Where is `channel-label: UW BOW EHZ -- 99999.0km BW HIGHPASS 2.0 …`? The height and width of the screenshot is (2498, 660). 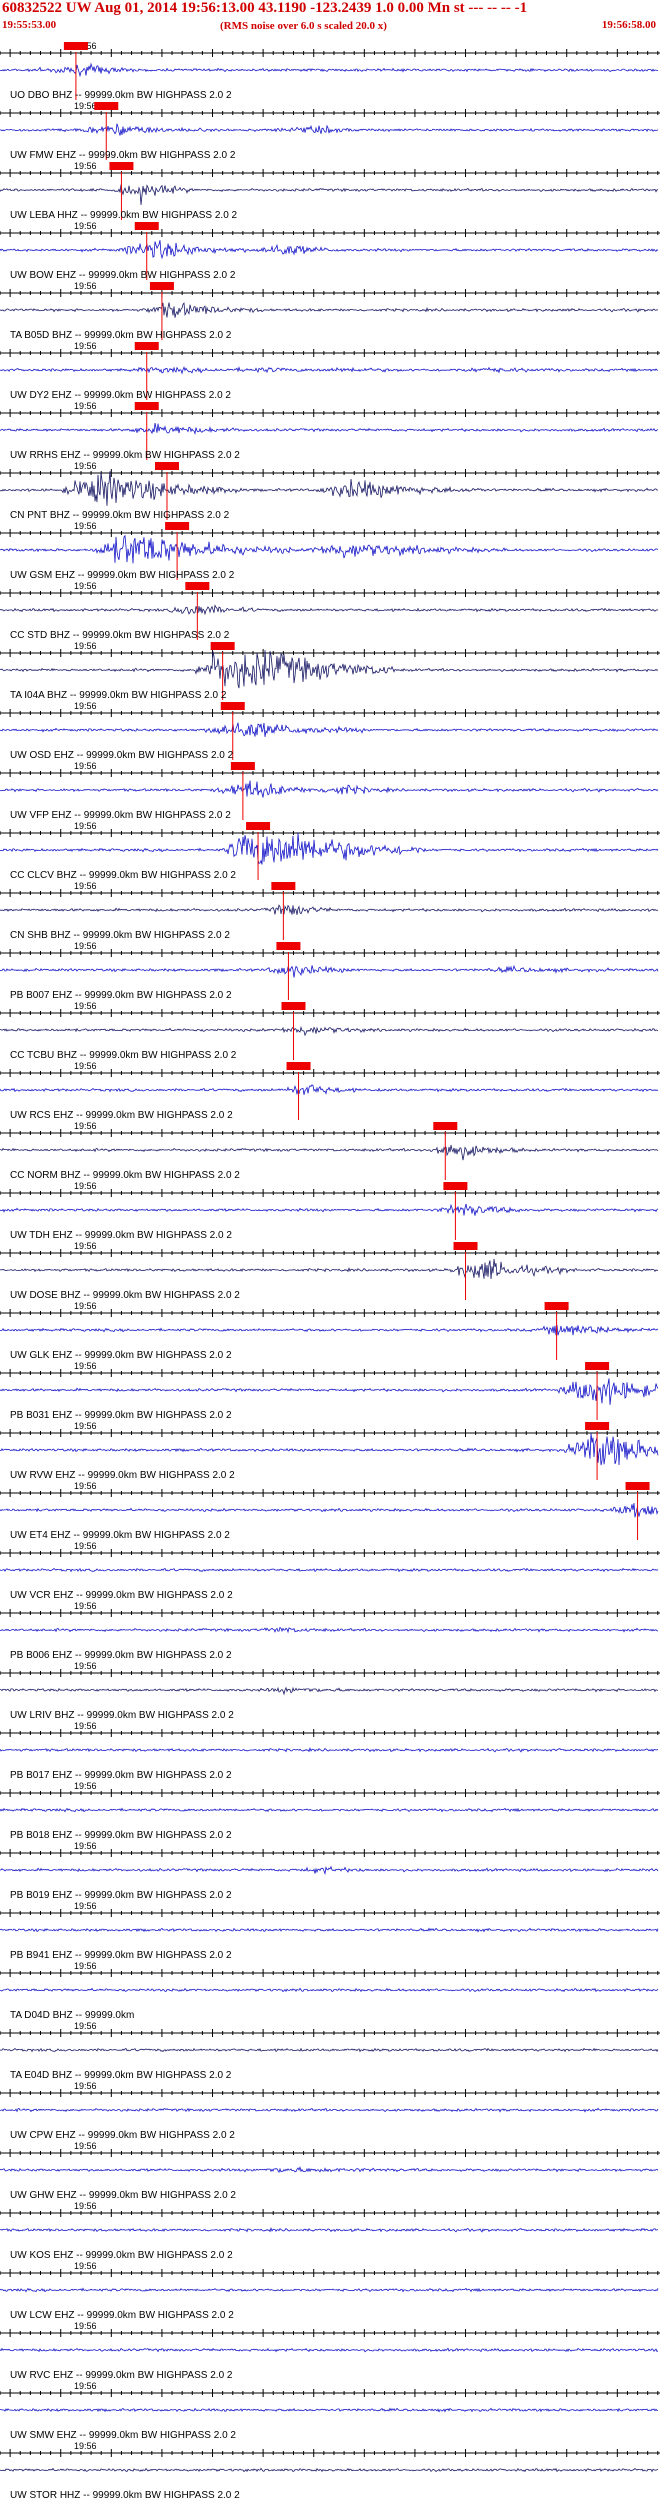 channel-label: UW BOW EHZ -- 99999.0km BW HIGHPASS 2.0 … is located at coordinates (123, 275).